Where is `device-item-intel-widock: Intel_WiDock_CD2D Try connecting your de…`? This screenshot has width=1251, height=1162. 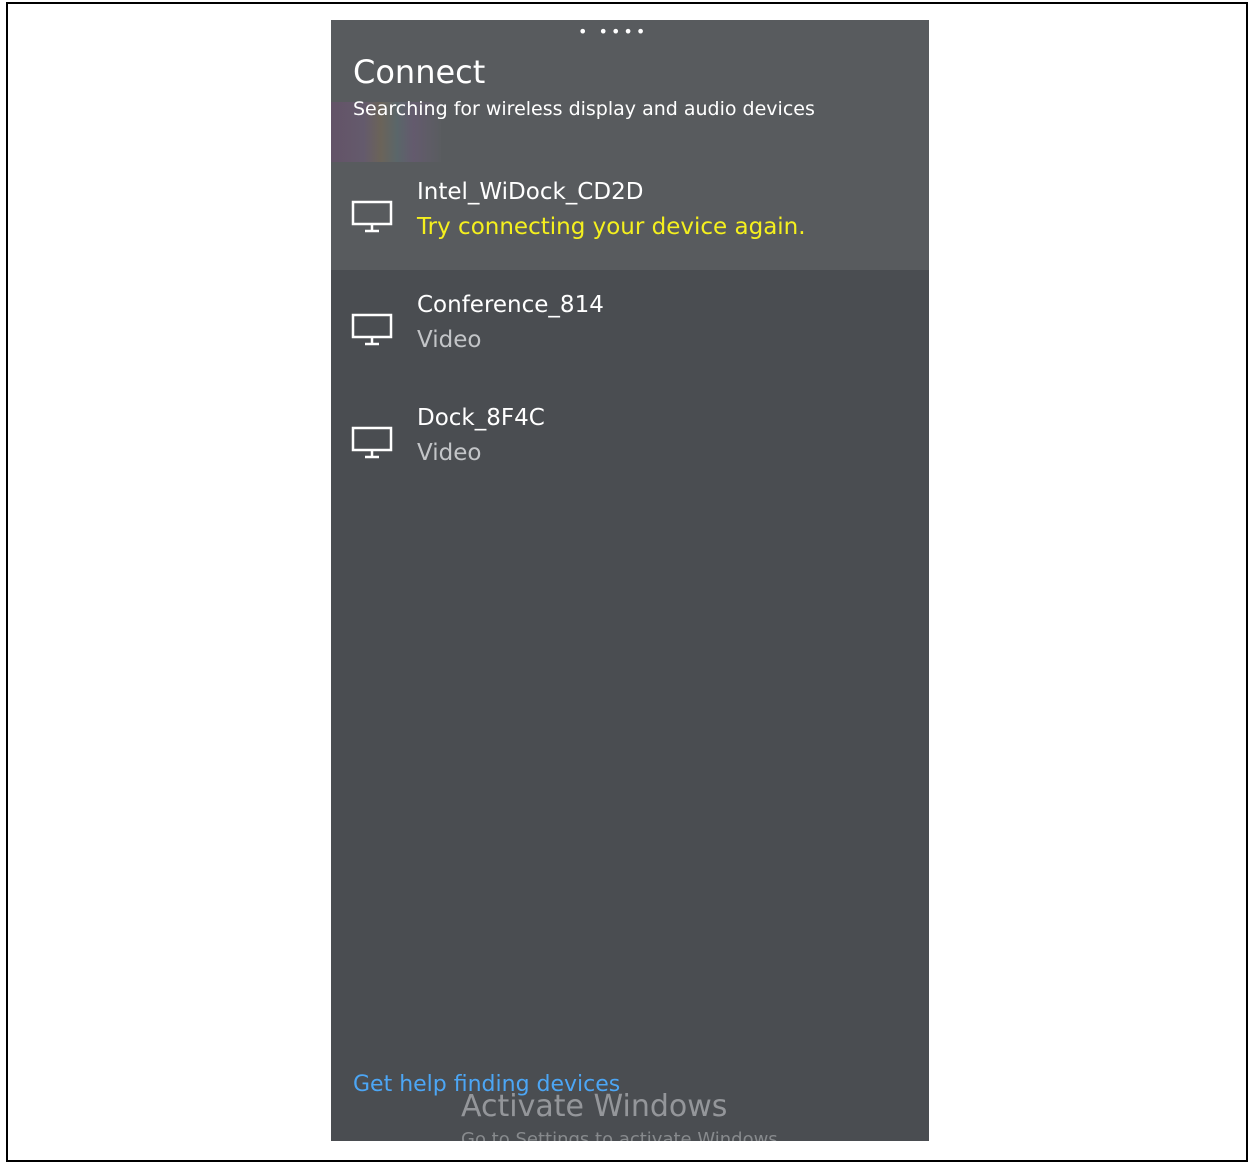
device-item-intel-widock: Intel_WiDock_CD2D Try connecting your de… is located at coordinates (630, 215).